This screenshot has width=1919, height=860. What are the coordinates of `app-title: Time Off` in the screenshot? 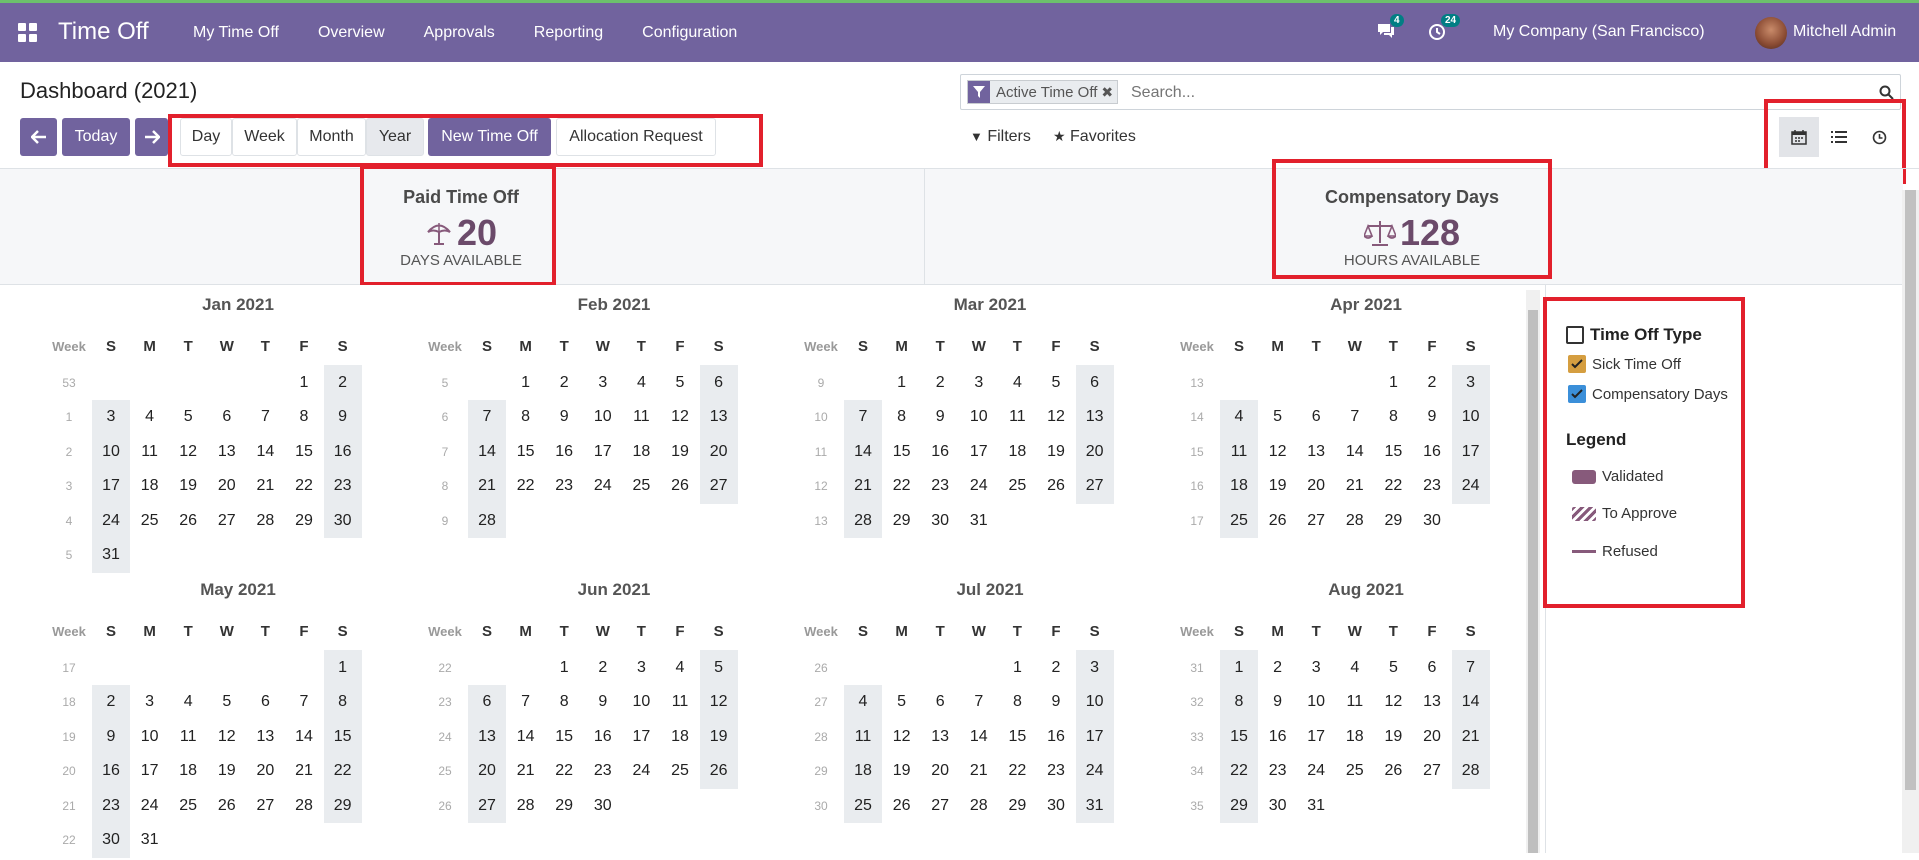 It's located at (103, 32).